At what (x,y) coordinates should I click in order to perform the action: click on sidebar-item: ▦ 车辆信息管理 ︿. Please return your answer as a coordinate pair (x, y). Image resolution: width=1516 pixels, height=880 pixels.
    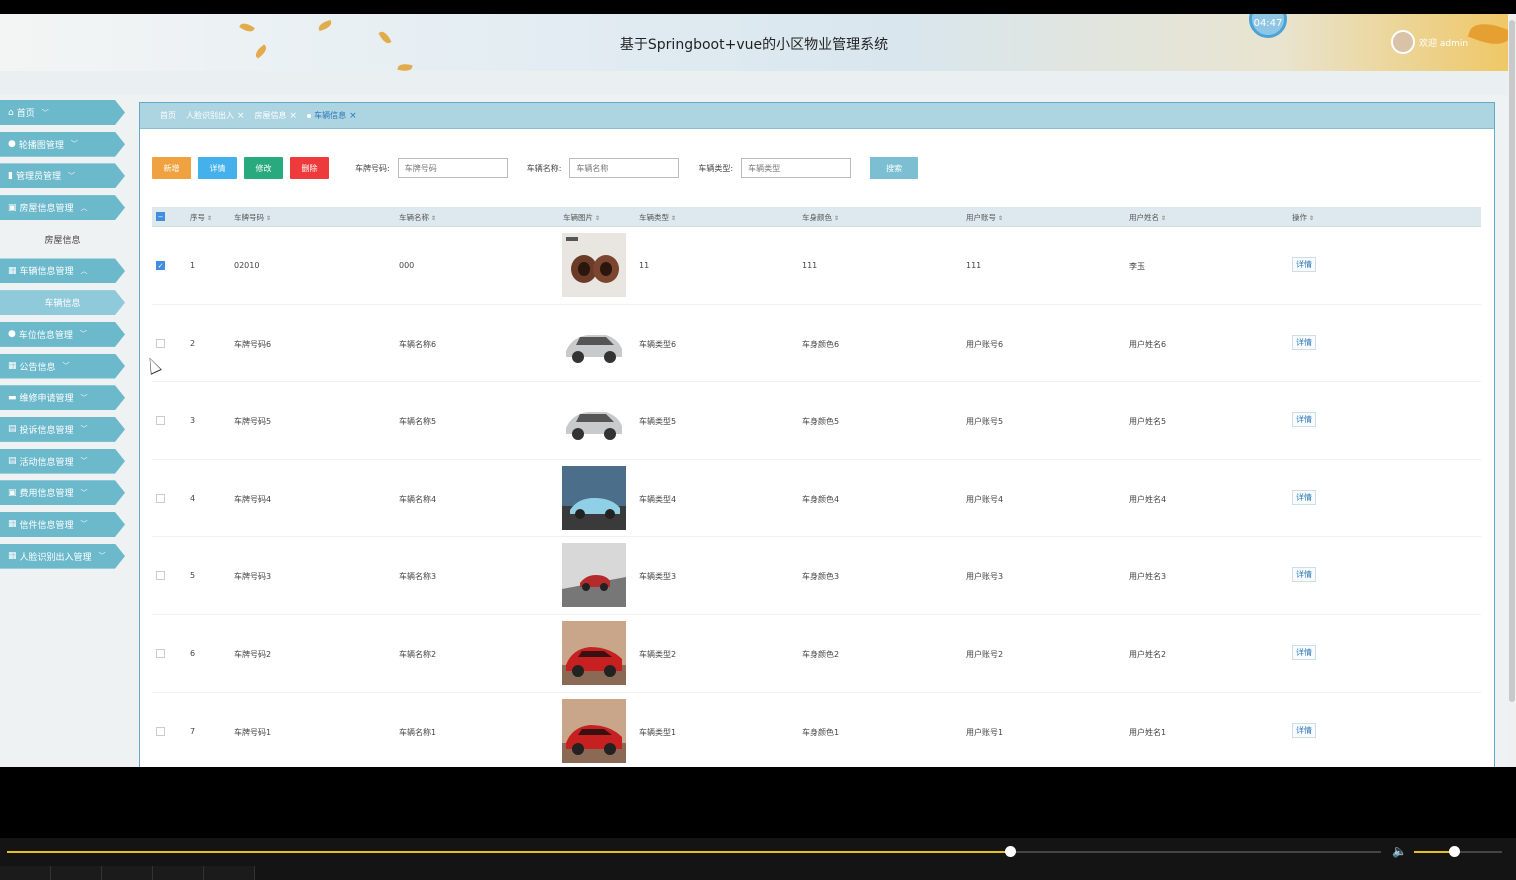
    Looking at the image, I should click on (62, 271).